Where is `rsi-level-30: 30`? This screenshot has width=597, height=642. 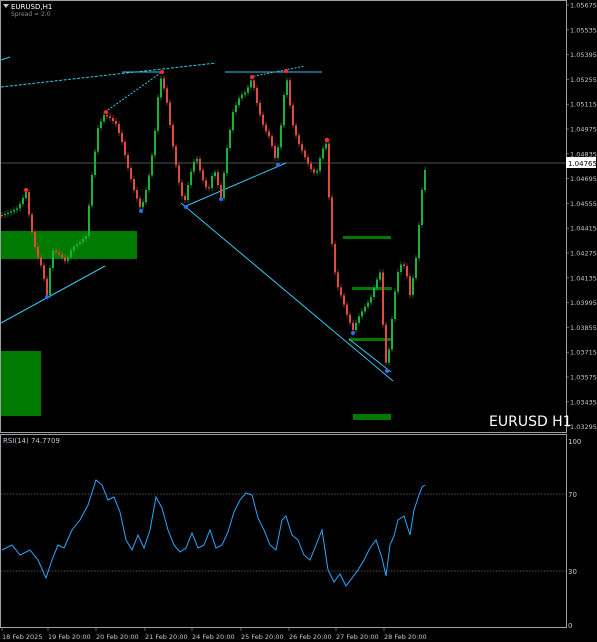
rsi-level-30: 30 is located at coordinates (572, 572).